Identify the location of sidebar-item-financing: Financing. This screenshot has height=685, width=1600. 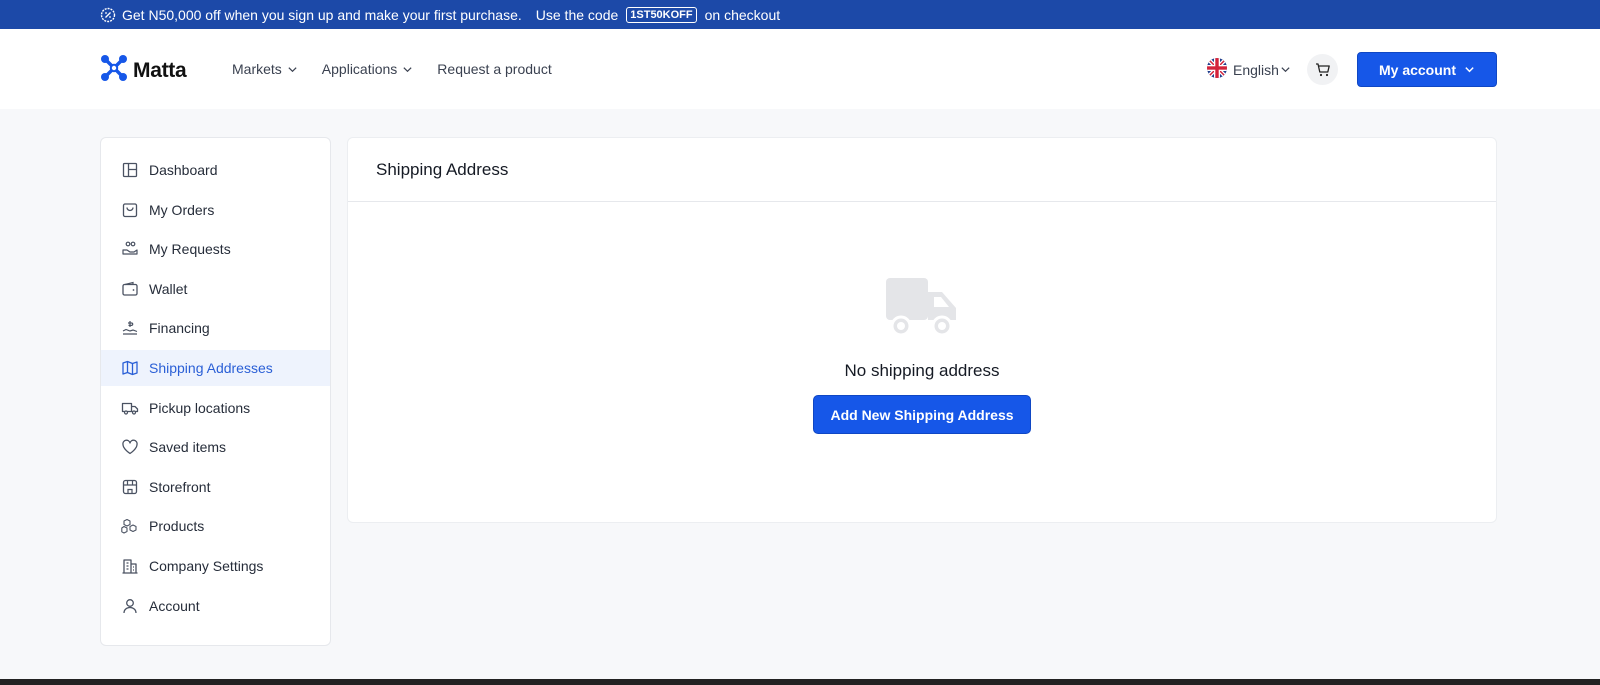
(215, 328).